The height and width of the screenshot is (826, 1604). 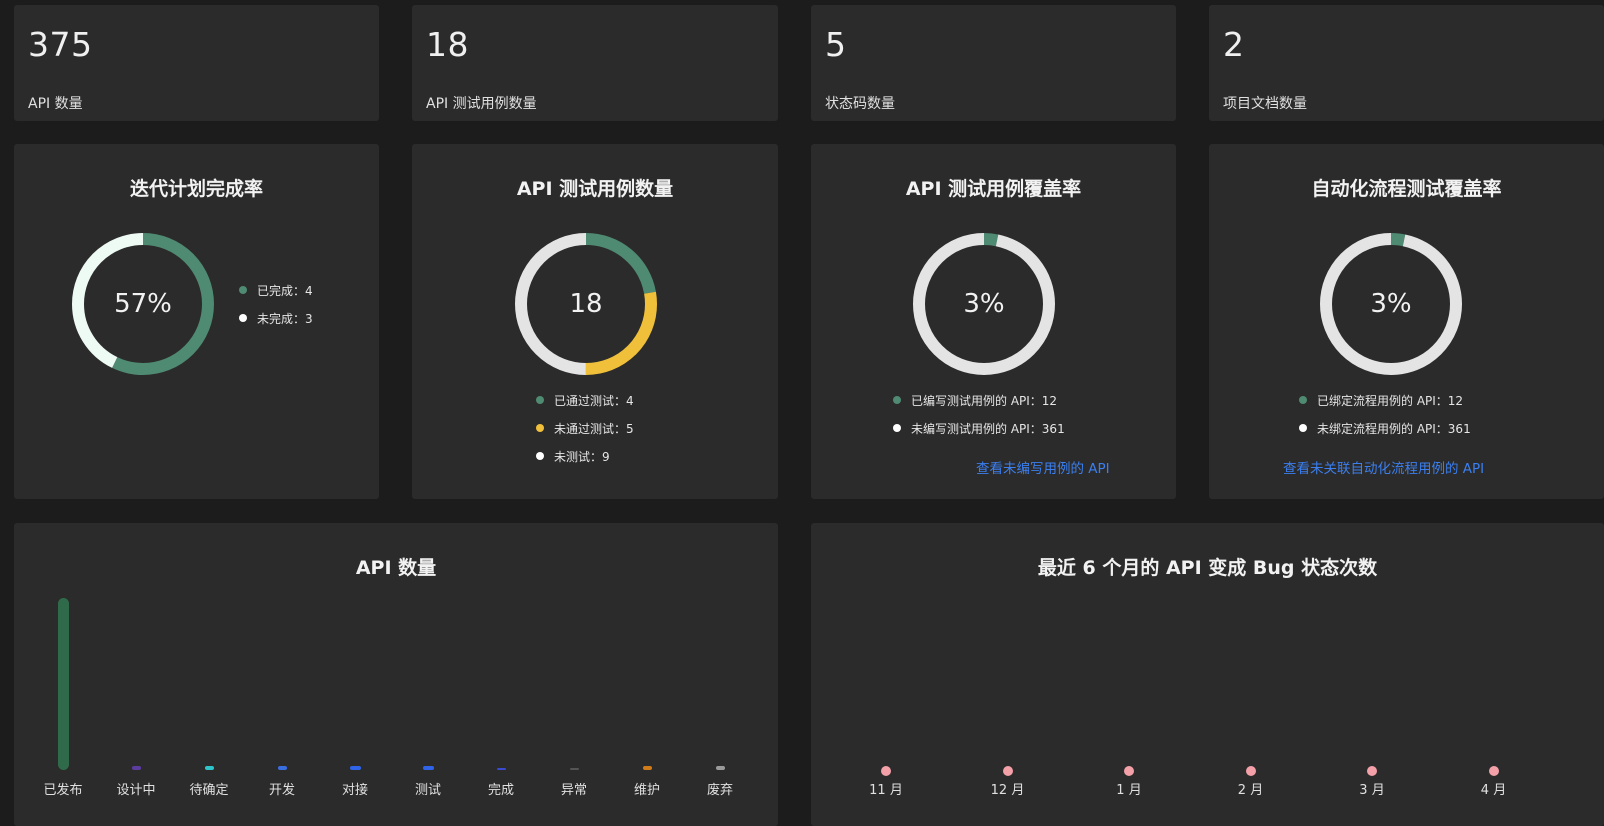 I want to click on legend-item-passed: 已通过测试：4, so click(x=585, y=400).